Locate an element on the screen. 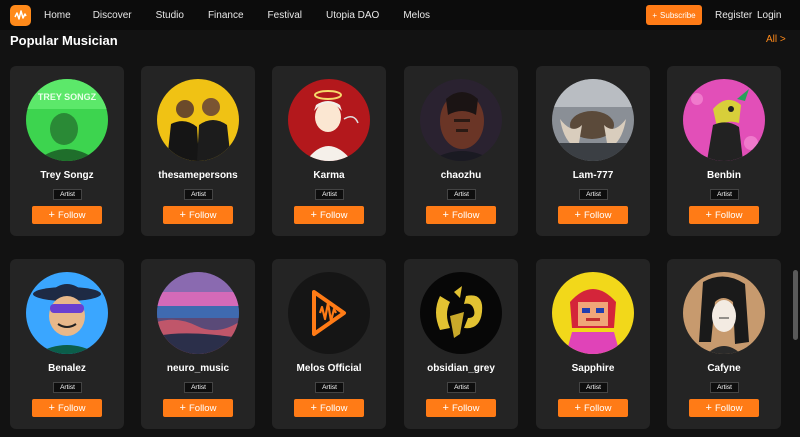 This screenshot has width=800, height=437. musician-card: Lam-777 Artist + Follow is located at coordinates (593, 151).